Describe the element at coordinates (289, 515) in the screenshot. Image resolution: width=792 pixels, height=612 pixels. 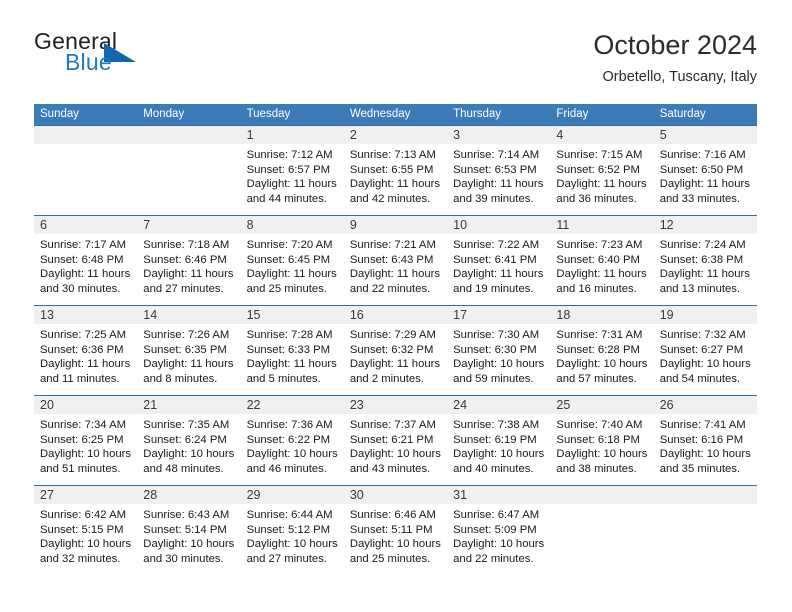
I see `sunrise-text: Sunrise: 6:44 AM` at that location.